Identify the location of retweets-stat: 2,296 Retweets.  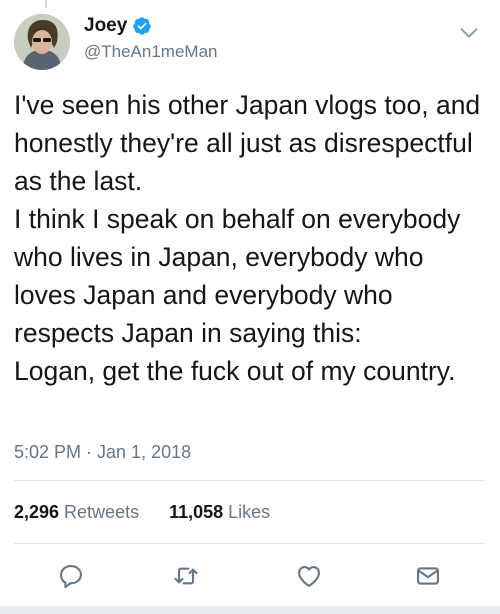
(76, 512).